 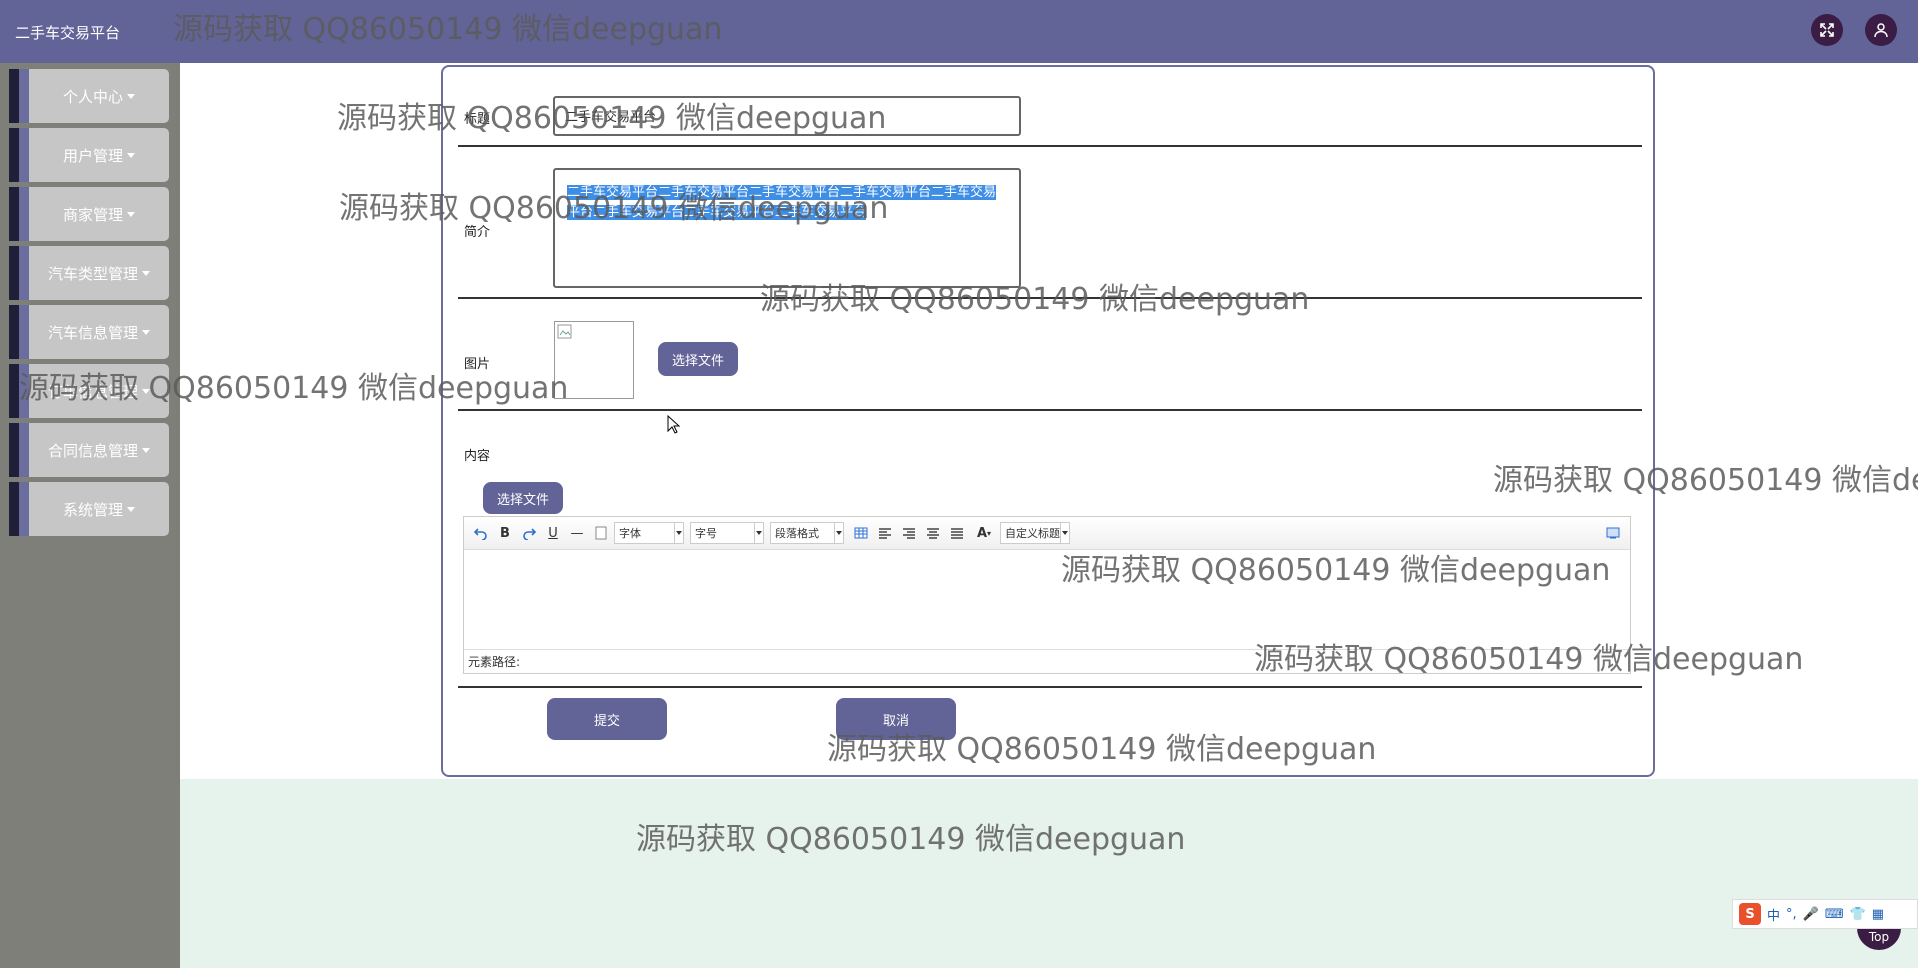 I want to click on sogou-logo-icon: S, so click(x=1750, y=914).